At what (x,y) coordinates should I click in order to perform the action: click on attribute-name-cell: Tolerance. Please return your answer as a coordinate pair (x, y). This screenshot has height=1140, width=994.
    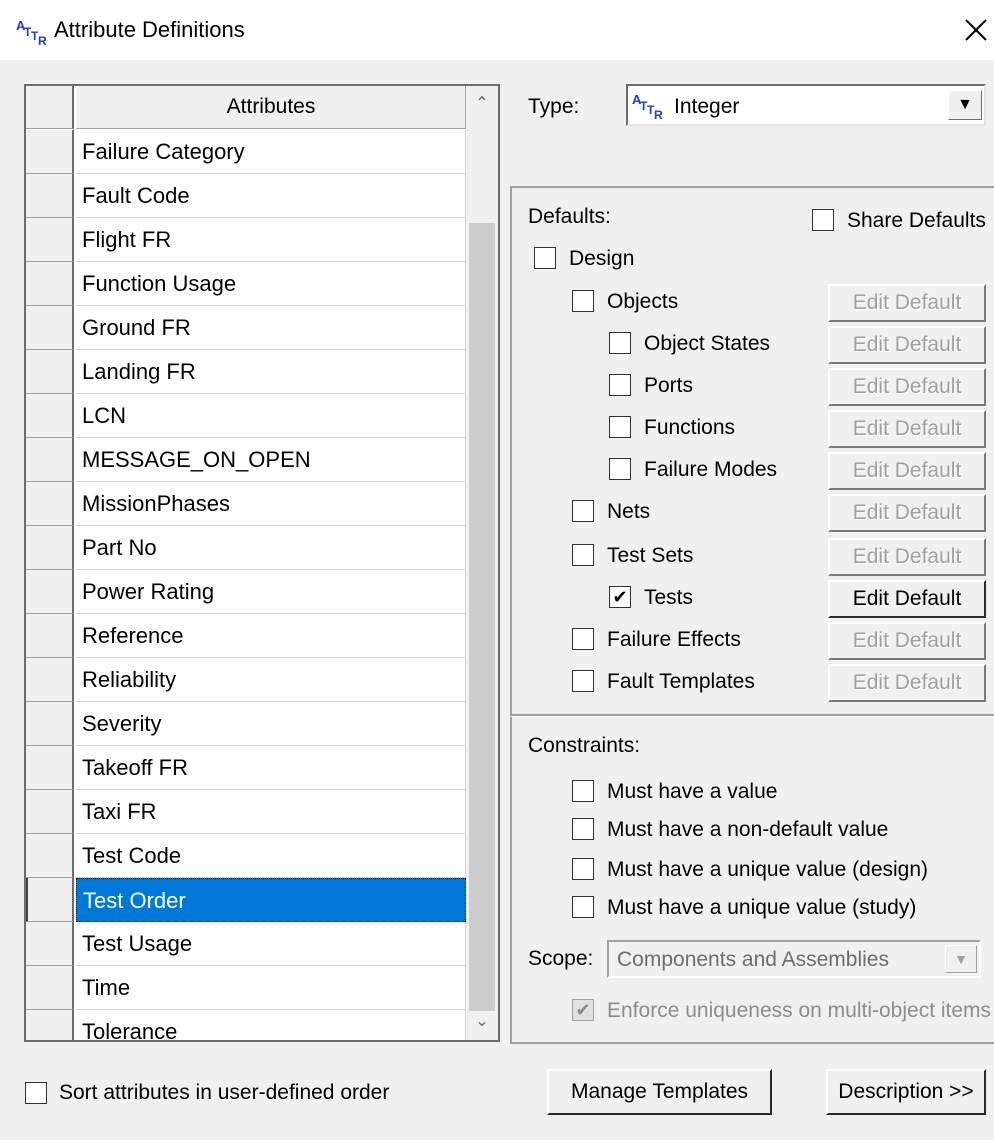
    Looking at the image, I should click on (271, 1025).